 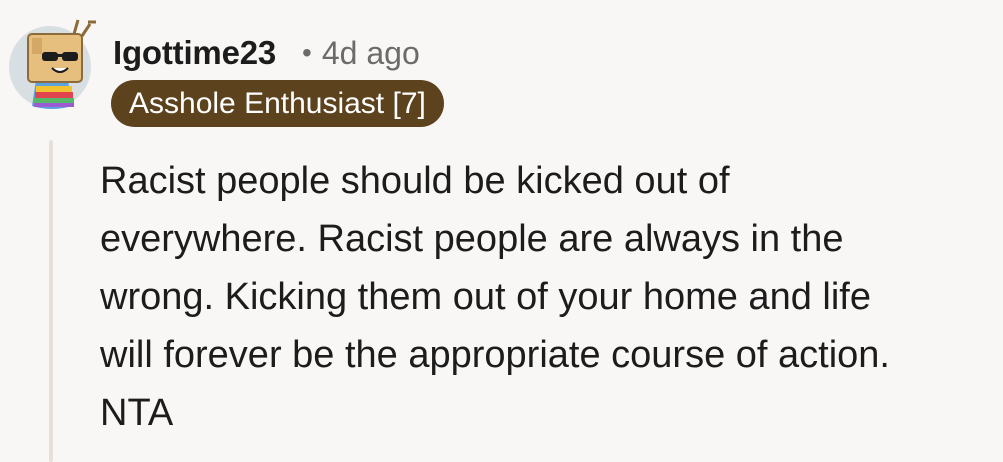 What do you see at coordinates (371, 53) in the screenshot?
I see `comment-timestamp: 4d ago` at bounding box center [371, 53].